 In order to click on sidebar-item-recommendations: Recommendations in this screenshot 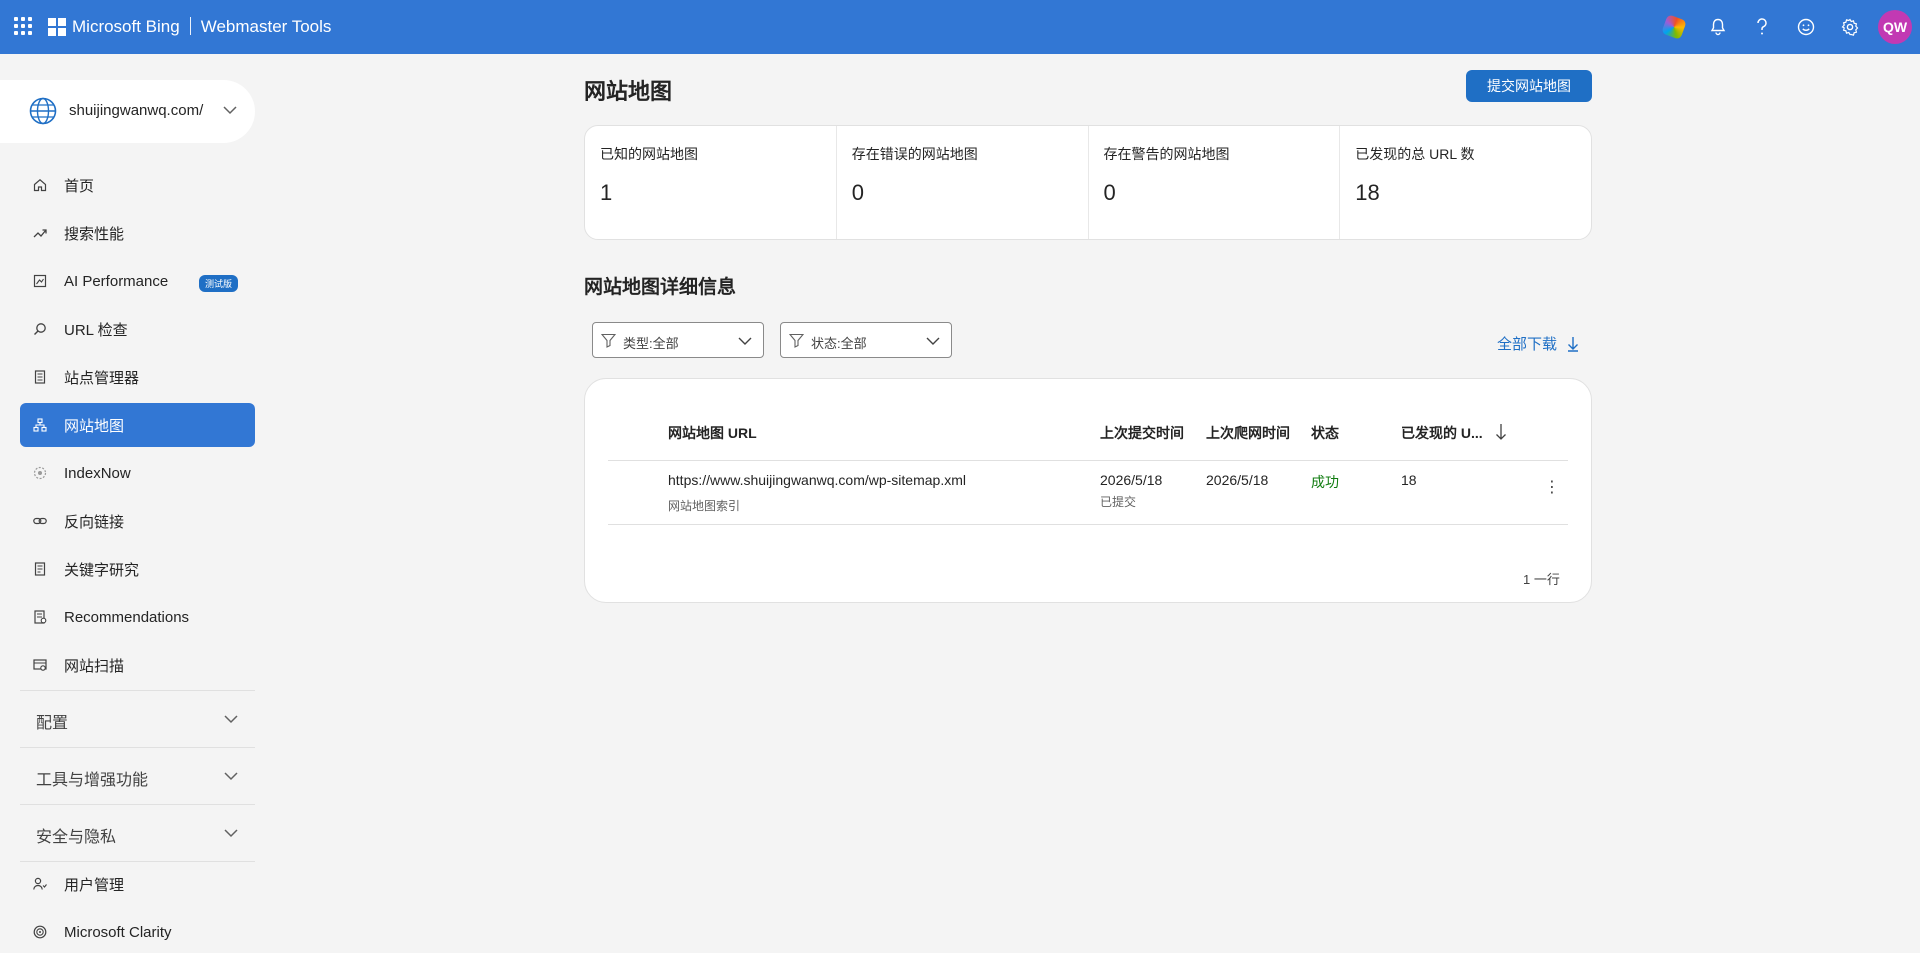, I will do `click(137, 617)`.